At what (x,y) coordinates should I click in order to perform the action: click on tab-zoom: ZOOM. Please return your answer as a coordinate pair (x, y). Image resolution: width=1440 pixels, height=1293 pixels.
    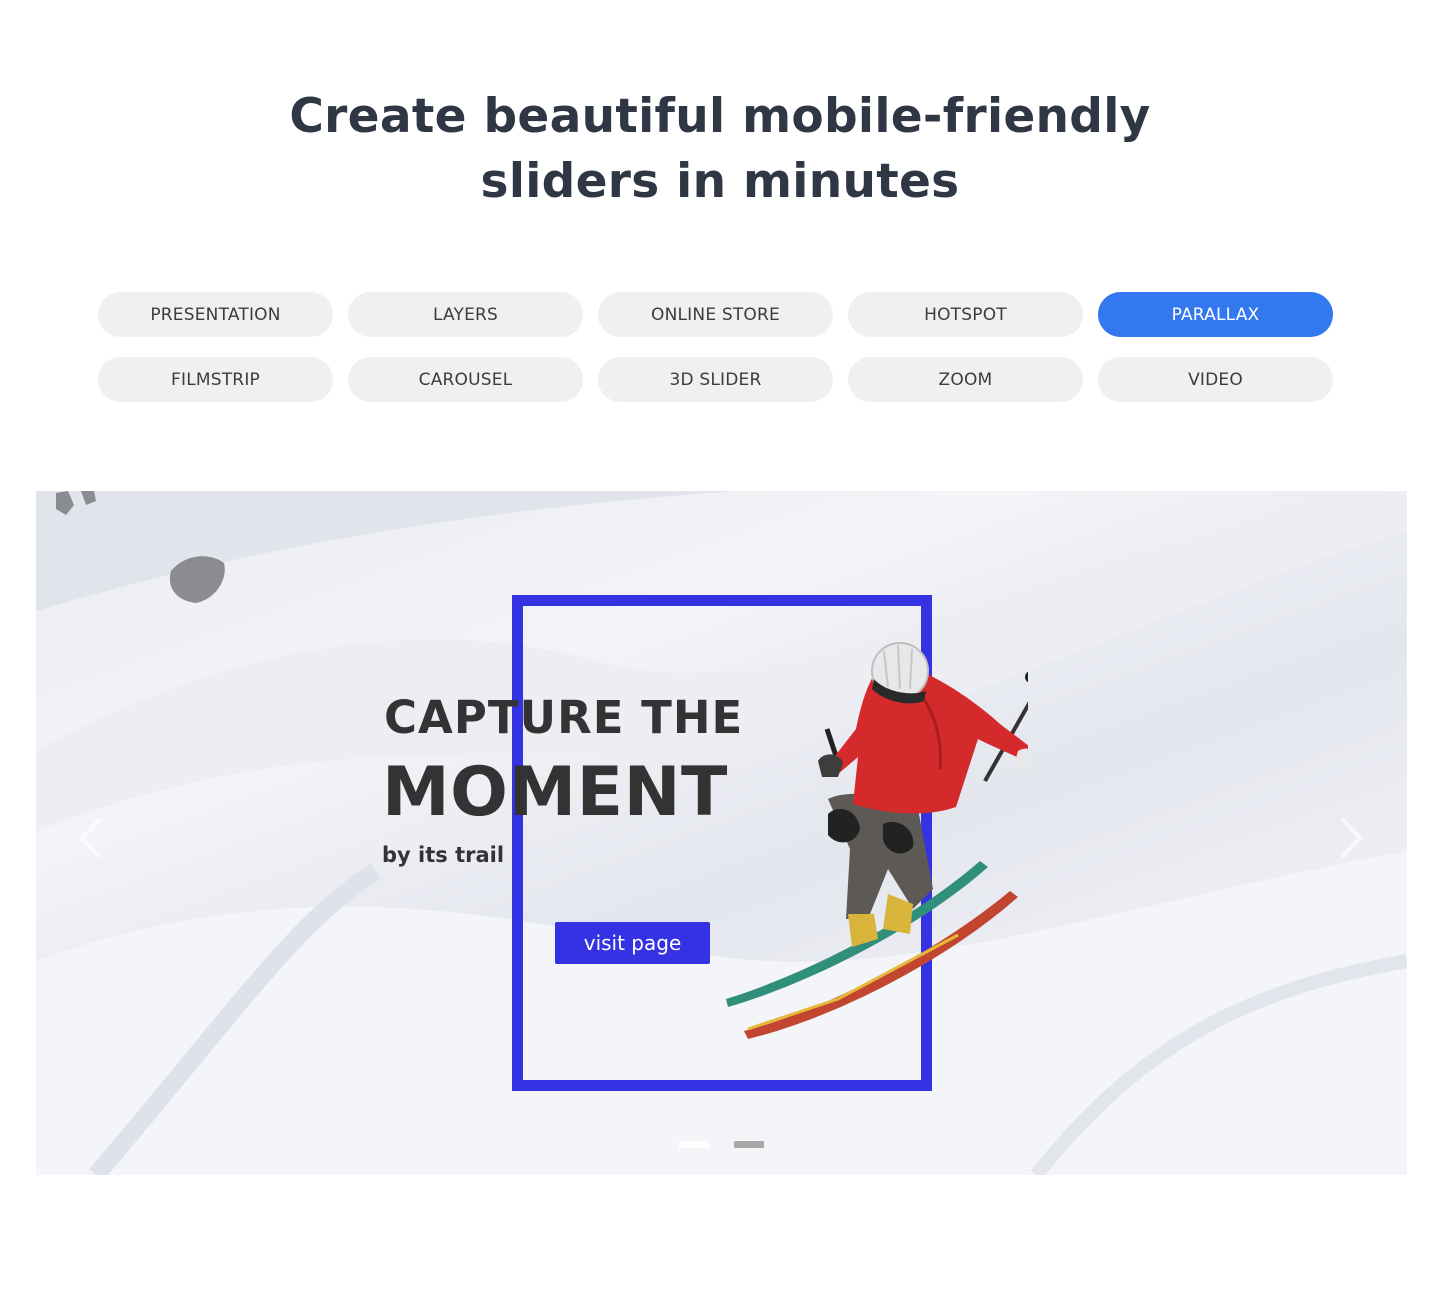
    Looking at the image, I should click on (965, 379).